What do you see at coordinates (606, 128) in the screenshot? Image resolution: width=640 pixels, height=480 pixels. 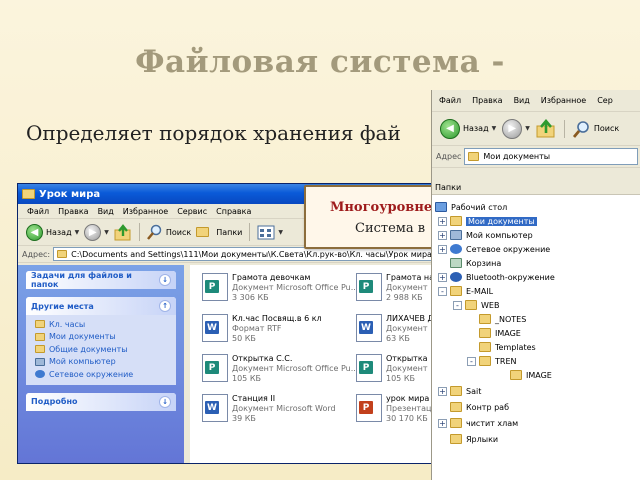 I see `search-label: Поиск` at bounding box center [606, 128].